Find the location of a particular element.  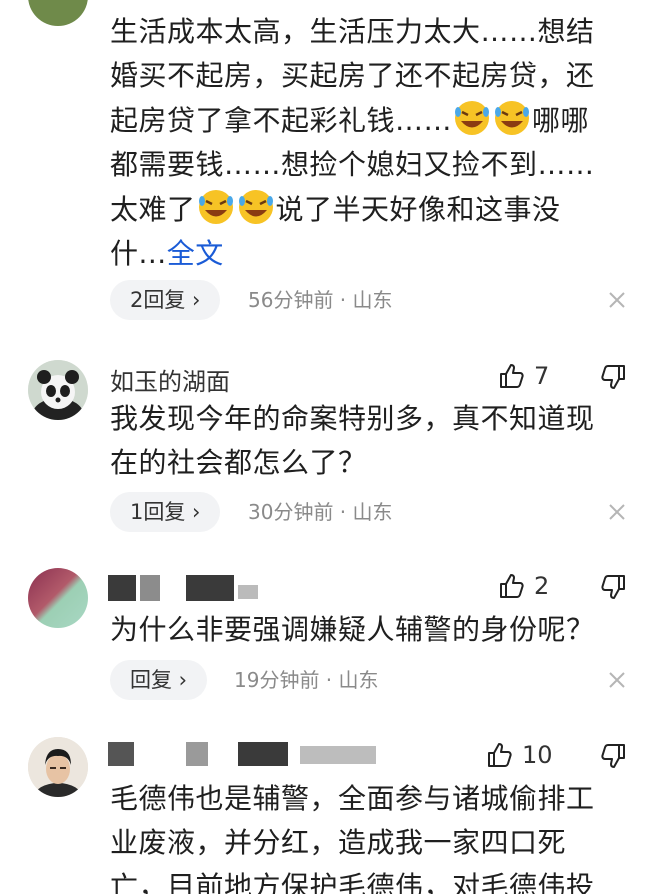

text-line: 什...全文 is located at coordinates (370, 254).